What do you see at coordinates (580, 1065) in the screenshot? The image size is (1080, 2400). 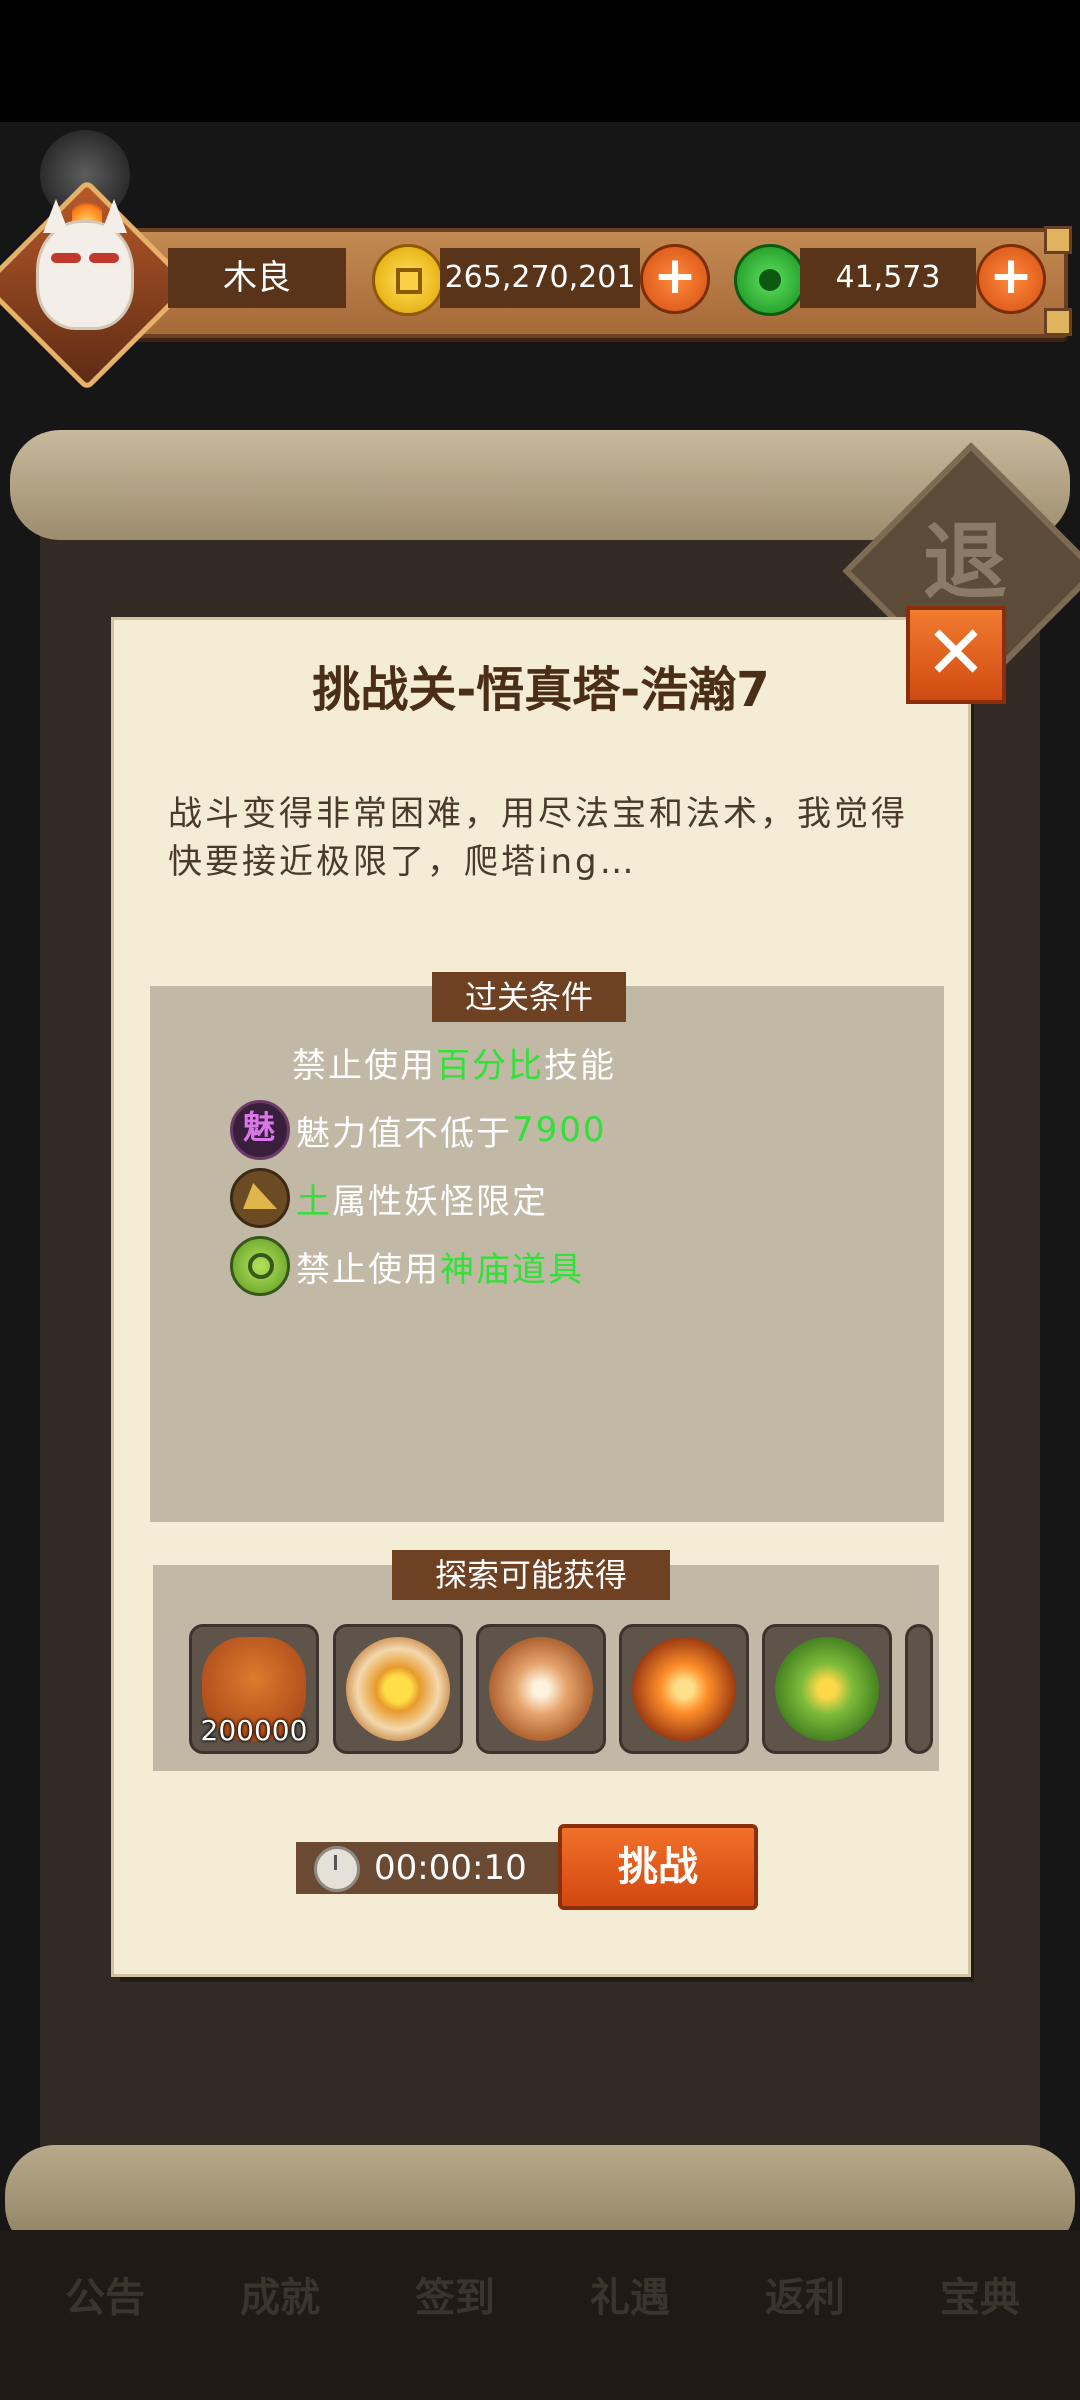 I see `condition-text: 技能` at bounding box center [580, 1065].